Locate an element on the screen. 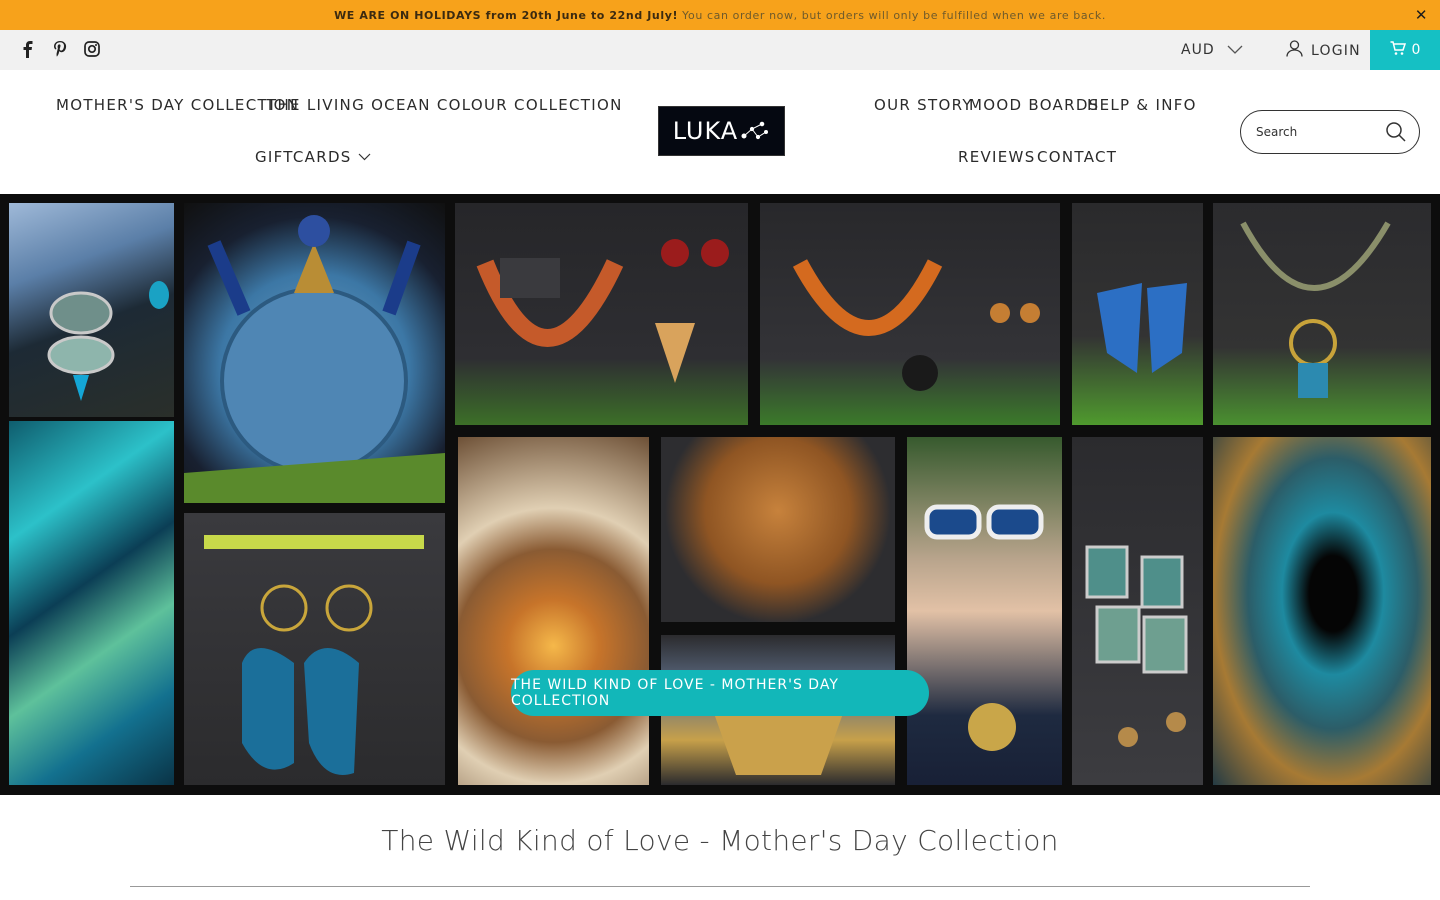 The width and height of the screenshot is (1440, 900). instagram-icon is located at coordinates (92, 49).